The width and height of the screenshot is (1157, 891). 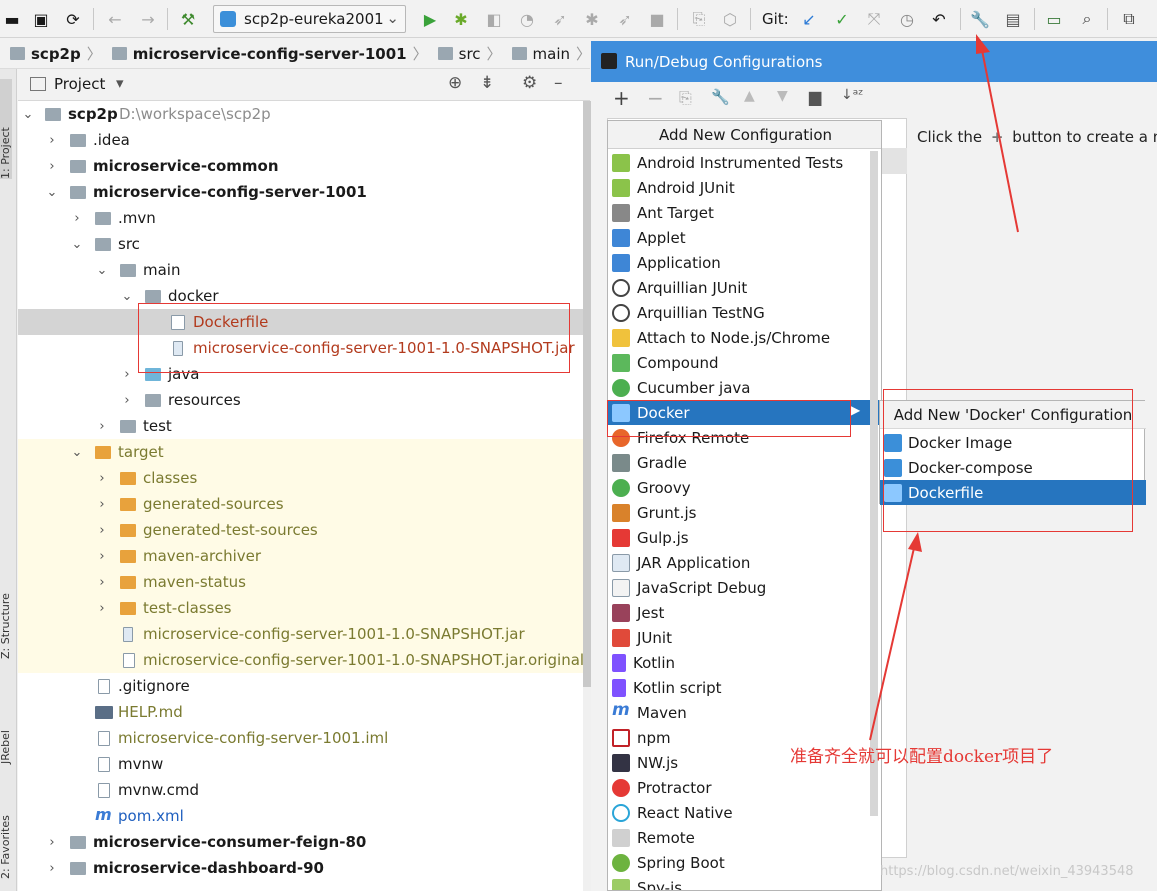 I want to click on watermark: https://blog.csdn.net/weixin_43943548, so click(x=1007, y=871).